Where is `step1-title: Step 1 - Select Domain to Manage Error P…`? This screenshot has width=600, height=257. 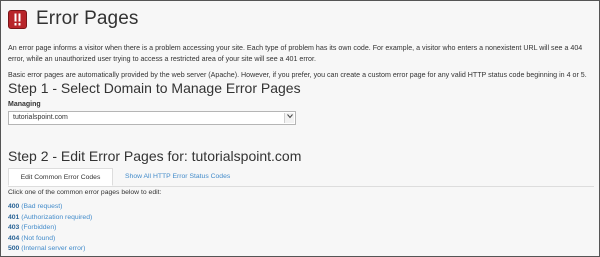 step1-title: Step 1 - Select Domain to Manage Error P… is located at coordinates (154, 88).